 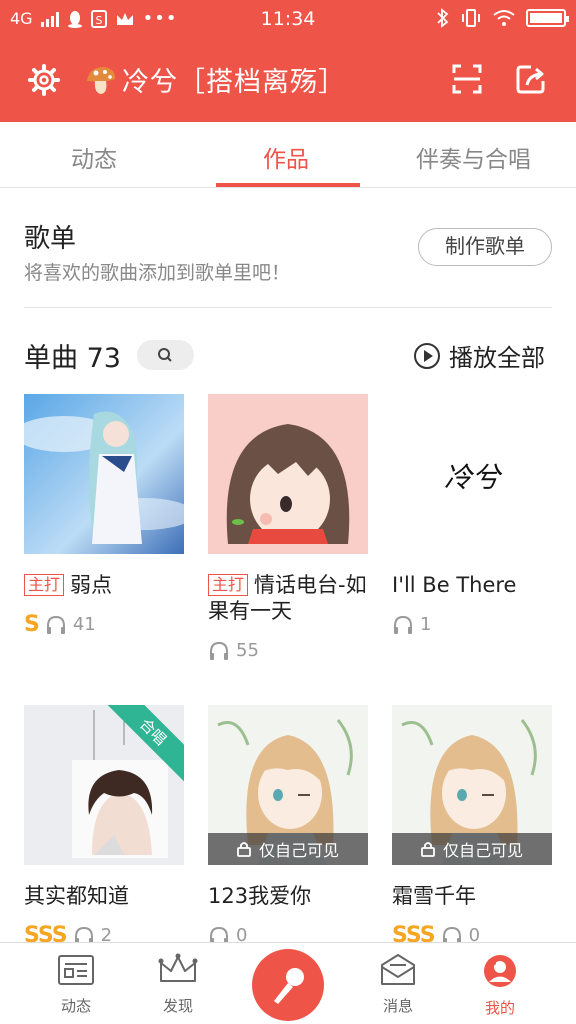 I want to click on nav-feed: 动态, so click(x=76, y=984).